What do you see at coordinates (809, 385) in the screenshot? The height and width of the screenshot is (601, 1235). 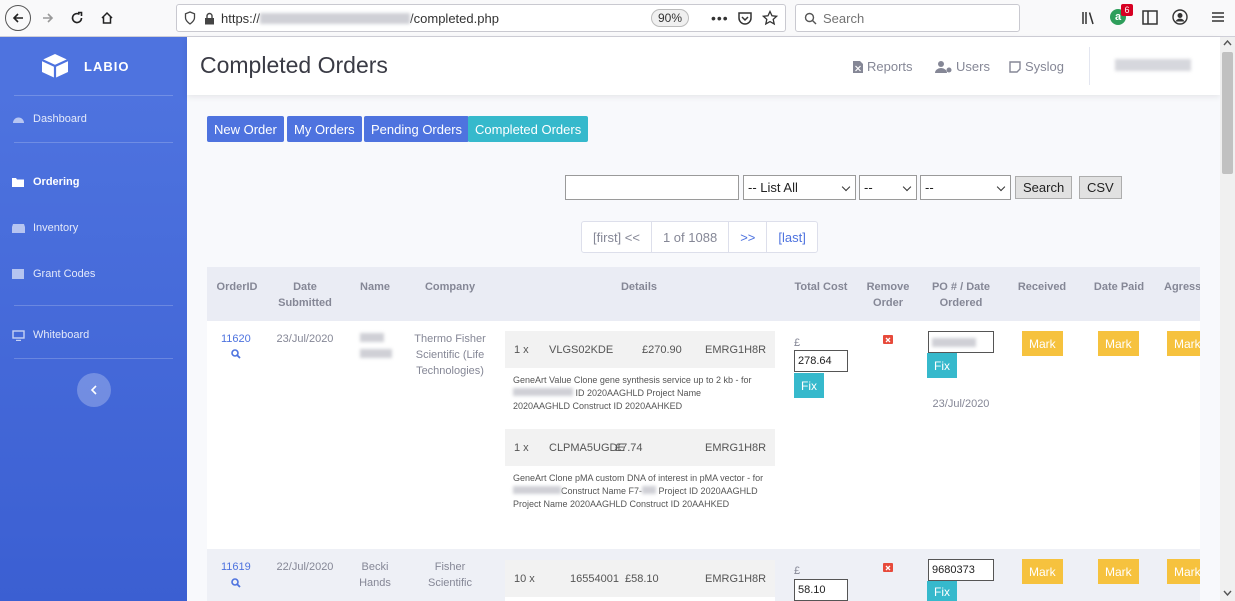 I see `fix-cost-button: Fix` at bounding box center [809, 385].